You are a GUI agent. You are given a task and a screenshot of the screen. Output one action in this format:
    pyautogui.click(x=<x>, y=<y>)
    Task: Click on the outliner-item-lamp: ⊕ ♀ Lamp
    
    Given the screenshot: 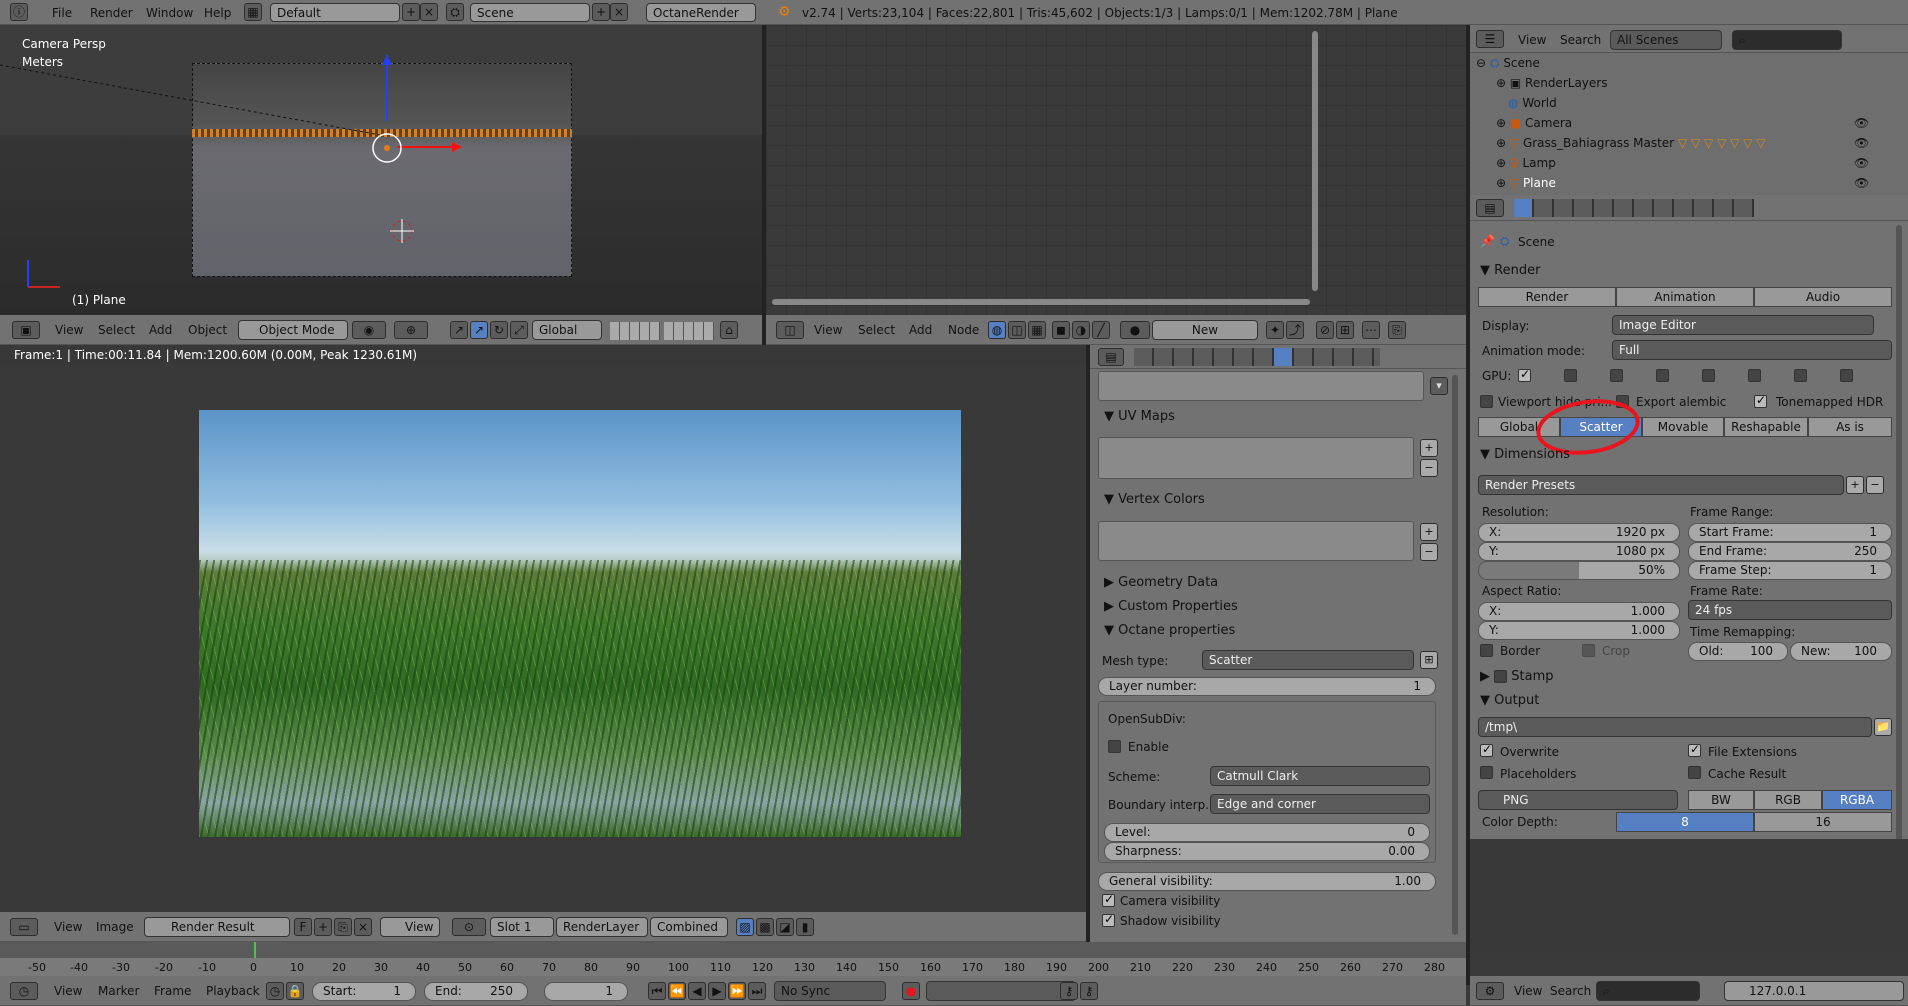 What is the action you would take?
    pyautogui.click(x=1526, y=163)
    